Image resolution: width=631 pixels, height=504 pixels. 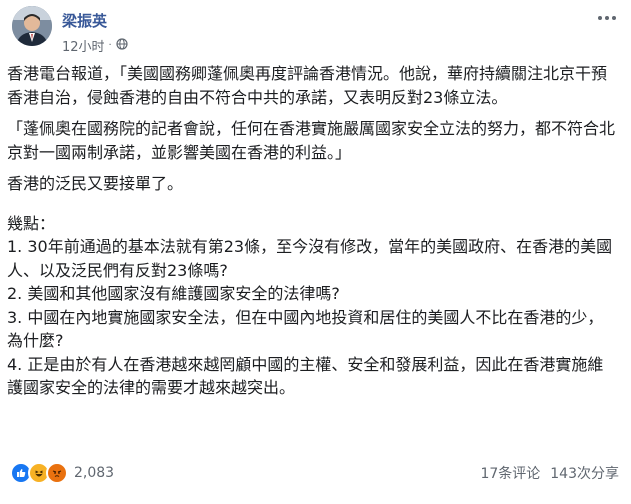 What do you see at coordinates (173, 293) in the screenshot?
I see `point-item: 2. 美國和其他國家沒有維護國家安全的法律嗎?` at bounding box center [173, 293].